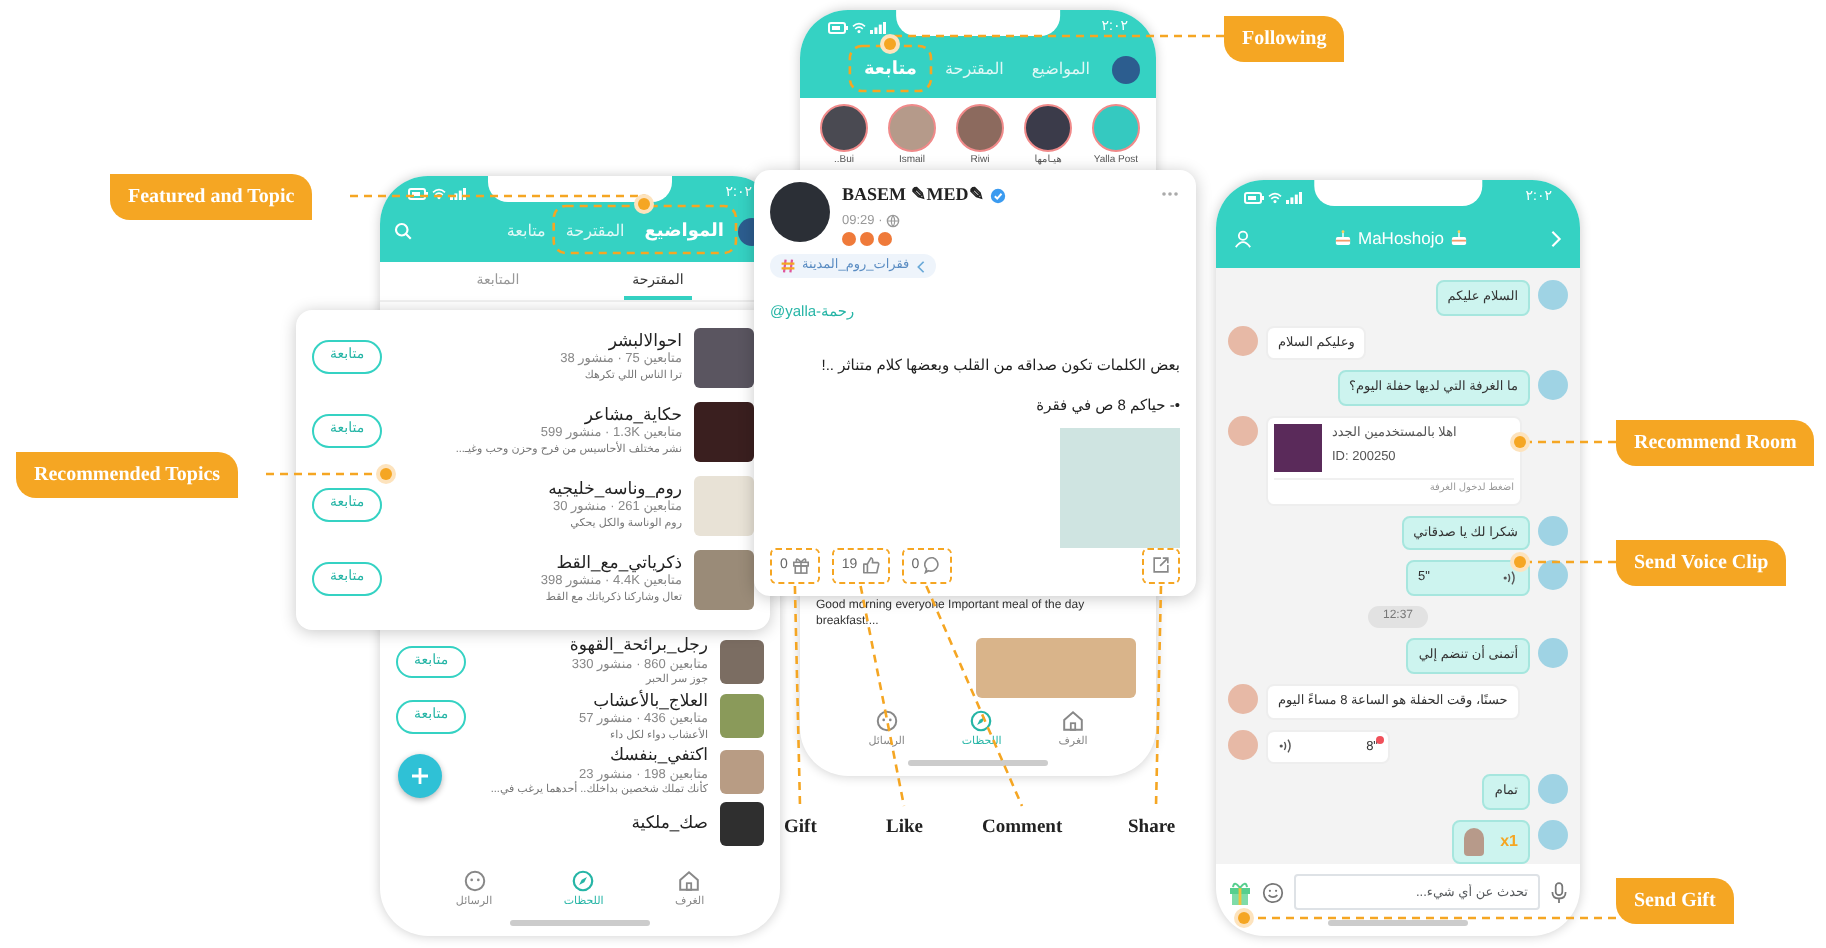  Describe the element at coordinates (403, 231) in the screenshot. I see `search-icon` at that location.